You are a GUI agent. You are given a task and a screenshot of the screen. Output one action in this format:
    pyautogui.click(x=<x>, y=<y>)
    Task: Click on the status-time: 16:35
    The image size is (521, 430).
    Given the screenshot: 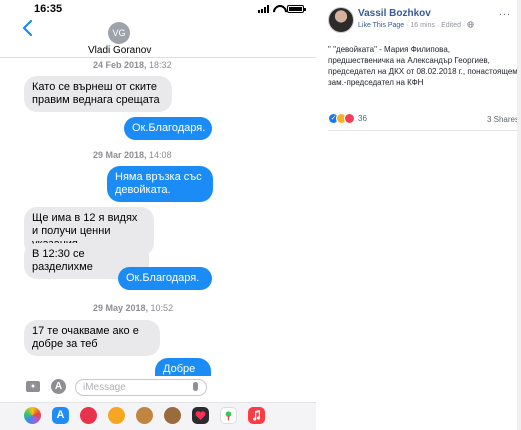 What is the action you would take?
    pyautogui.click(x=48, y=9)
    